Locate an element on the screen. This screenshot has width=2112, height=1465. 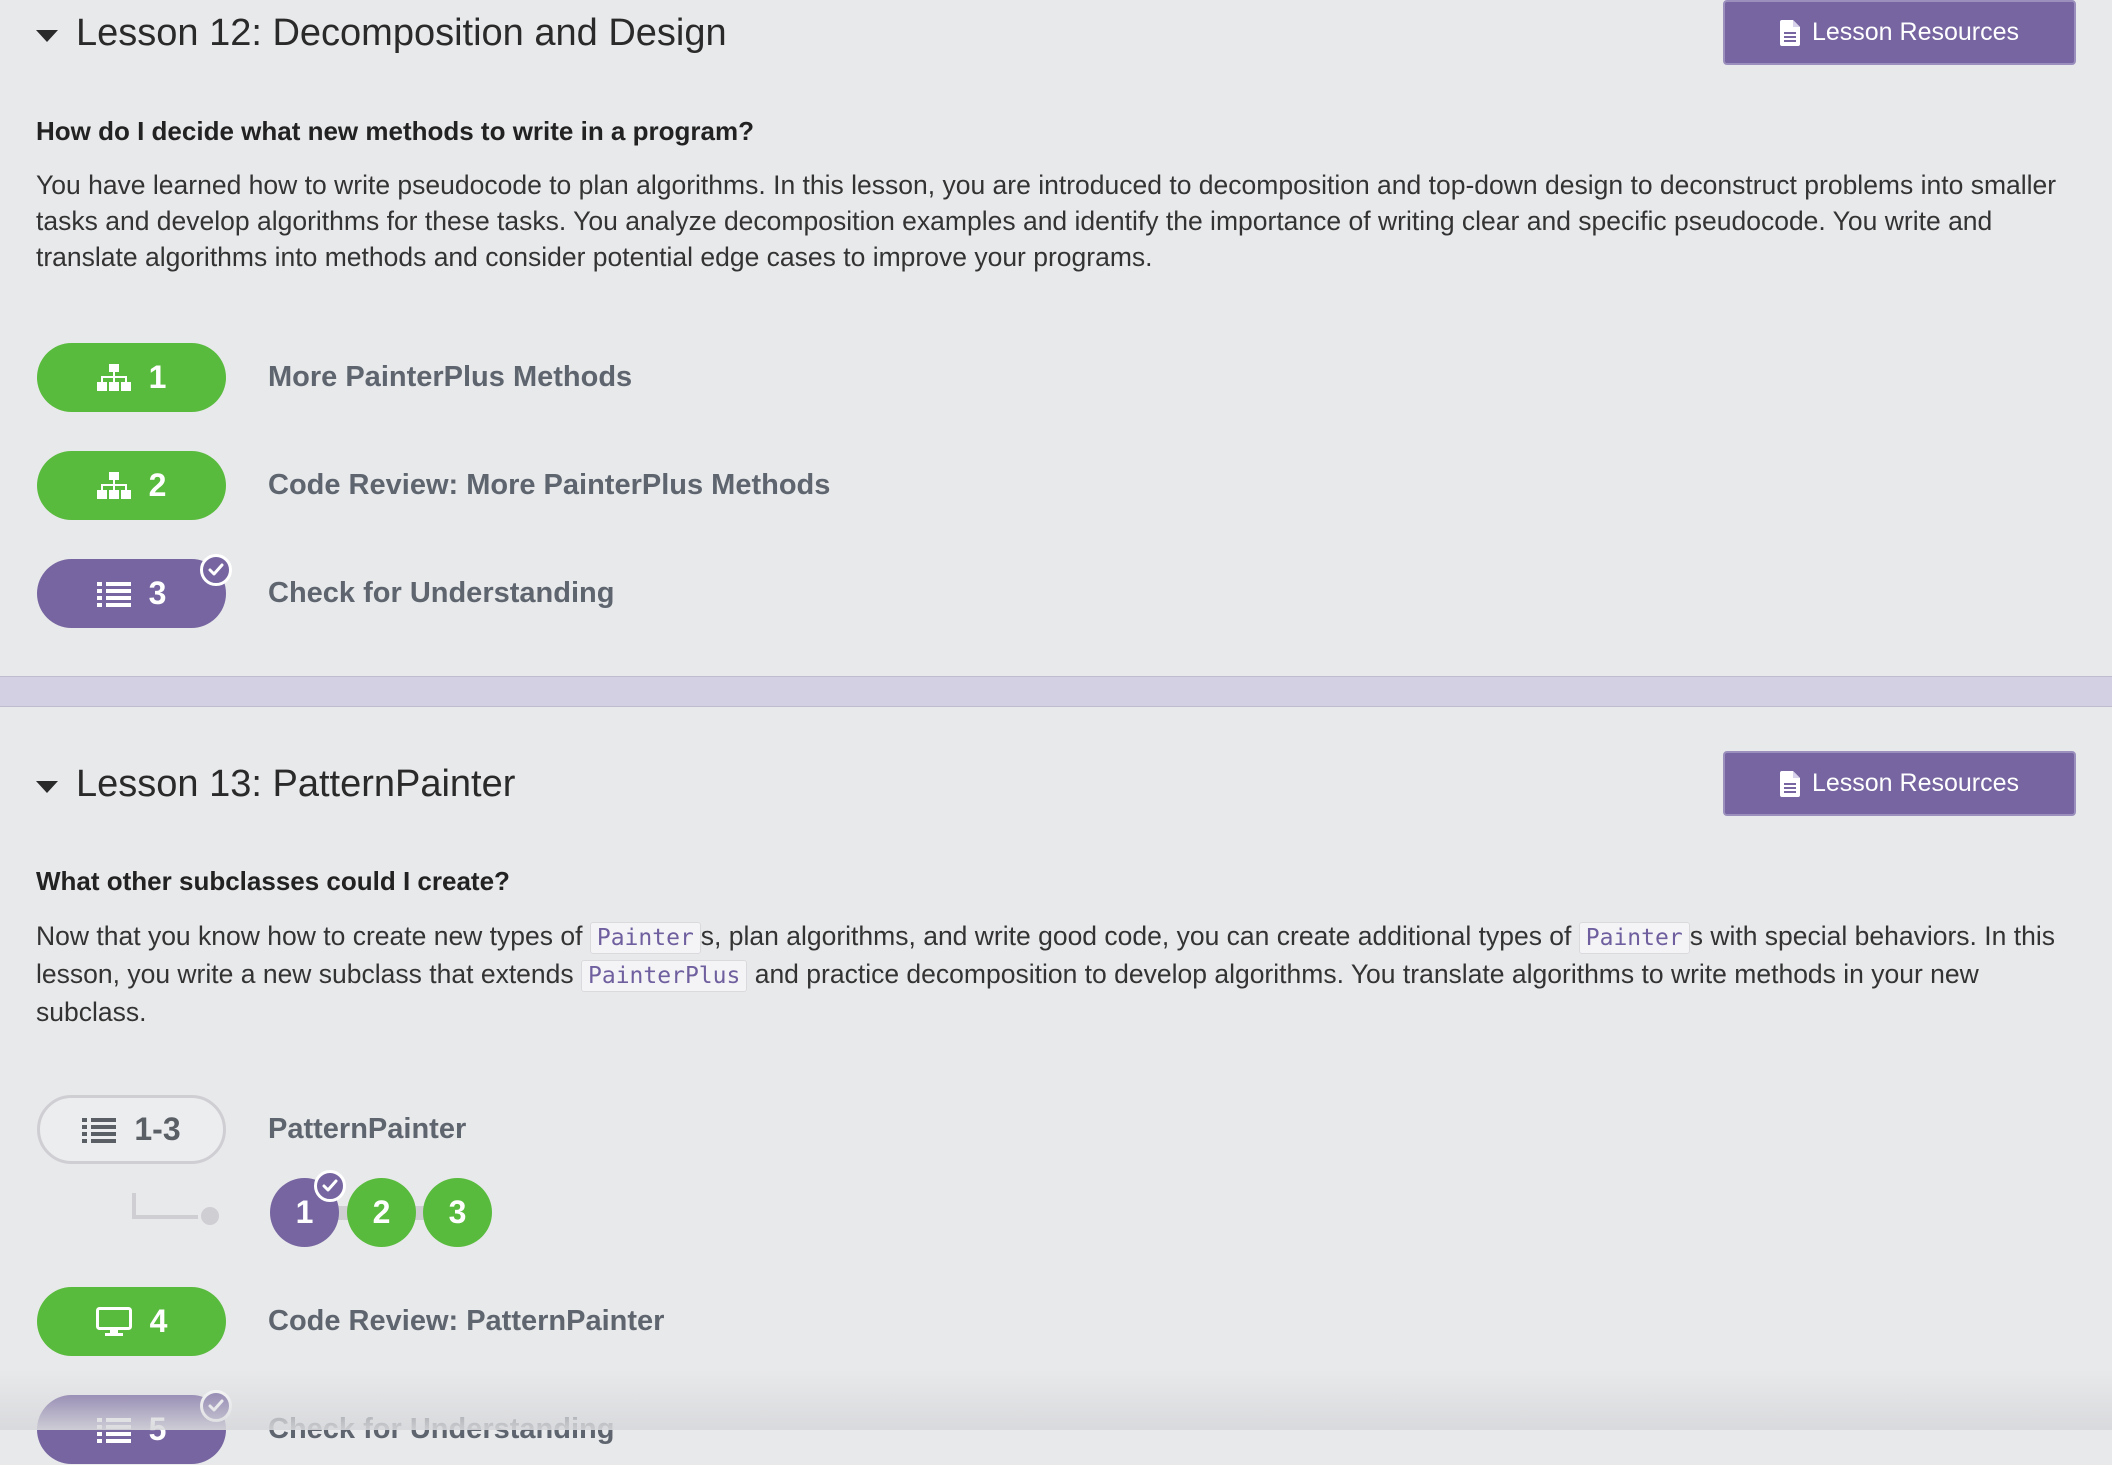
lesson-title: Lesson 13: PatternPainter is located at coordinates (296, 784).